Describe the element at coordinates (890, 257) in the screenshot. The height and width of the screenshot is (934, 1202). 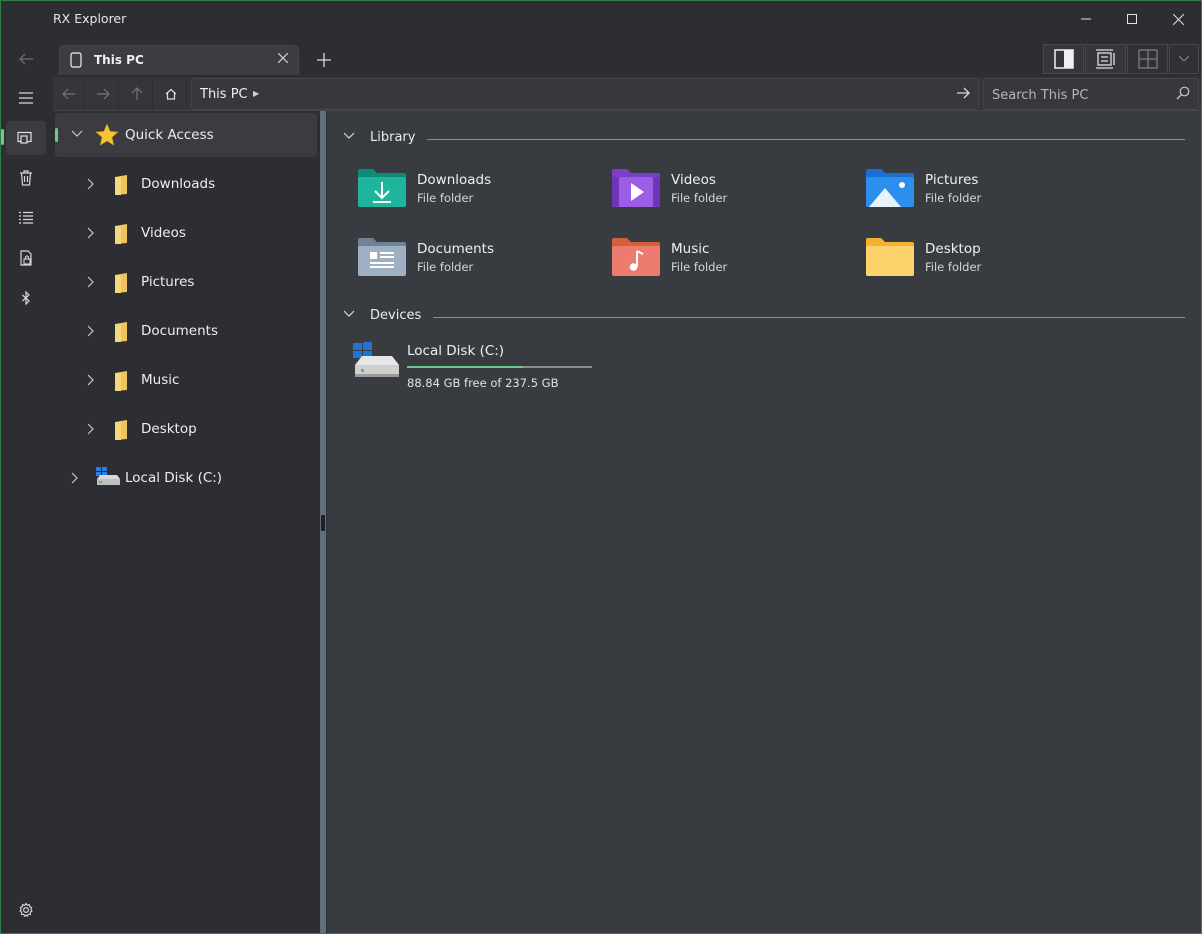
I see `desktop-folder-icon` at that location.